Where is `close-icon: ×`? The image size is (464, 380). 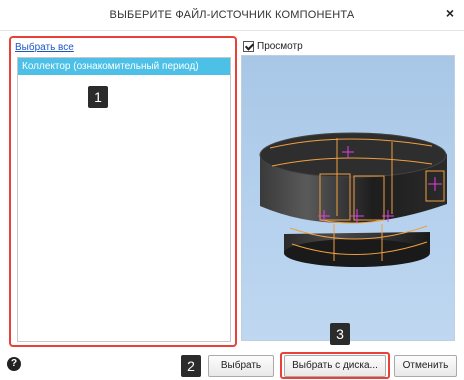
close-icon: × is located at coordinates (450, 14).